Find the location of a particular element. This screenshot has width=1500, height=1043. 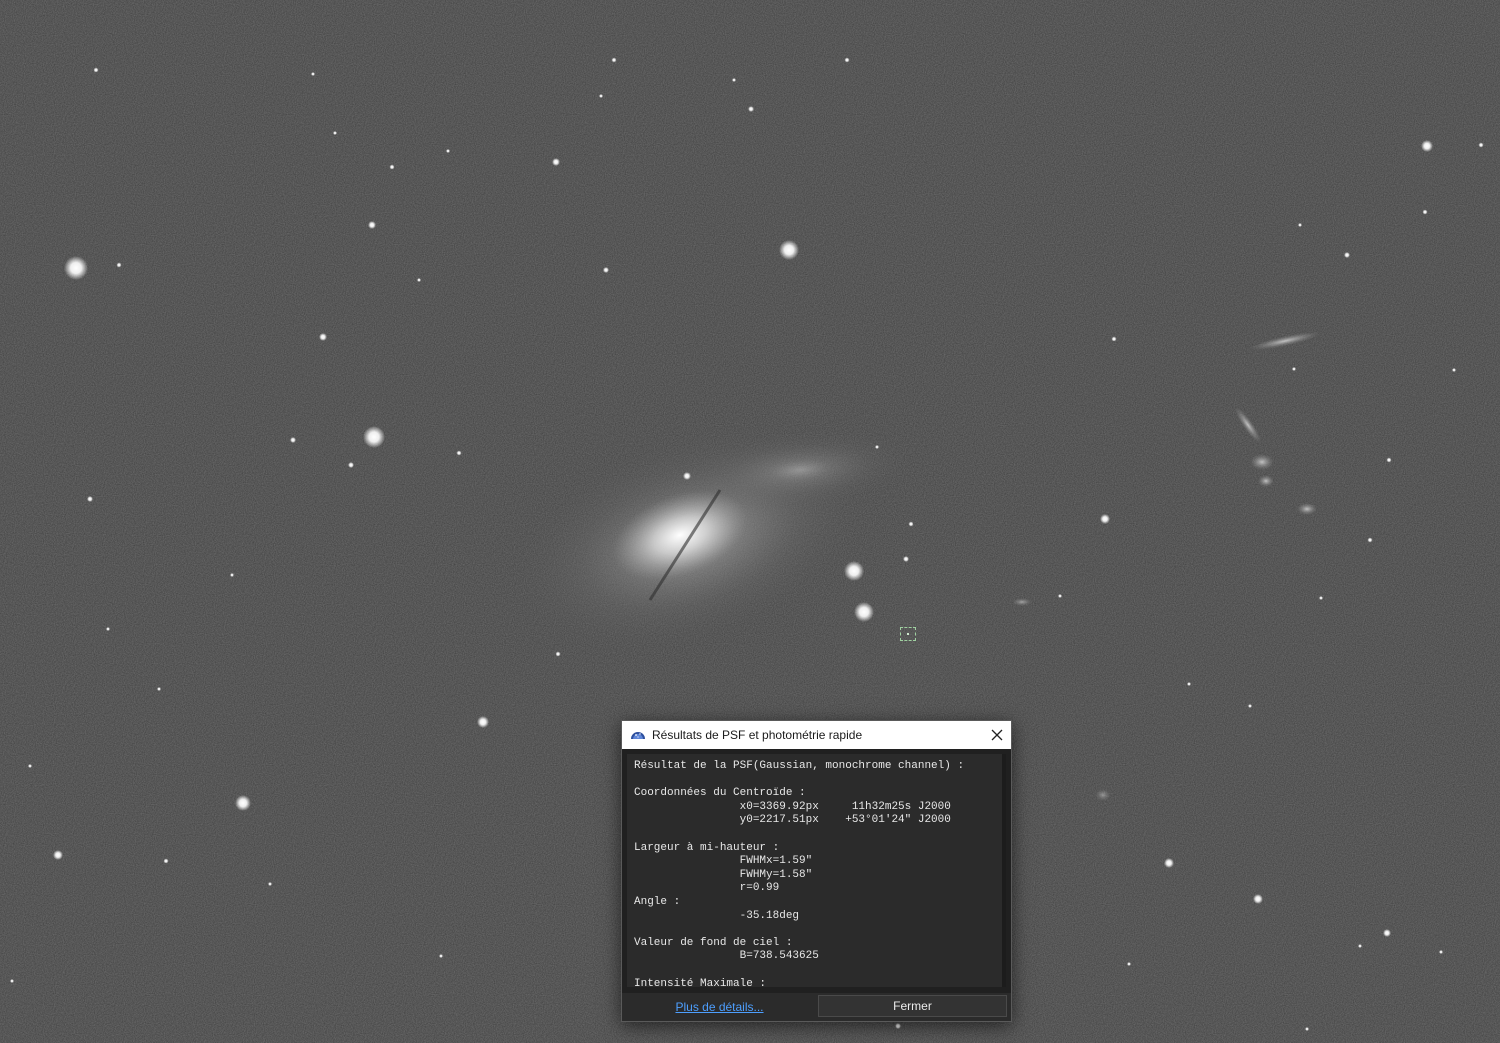

dialog-titlebar: Résultats de PSF et photométrie rapide is located at coordinates (816, 735).